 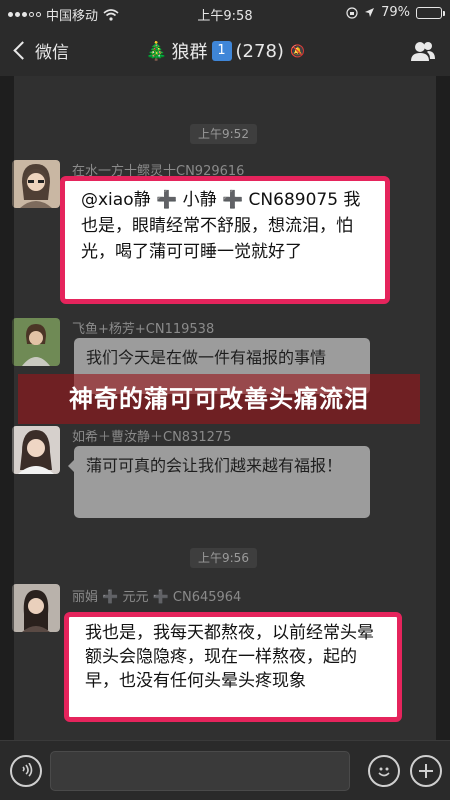 What do you see at coordinates (423, 51) in the screenshot?
I see `group-members-icon` at bounding box center [423, 51].